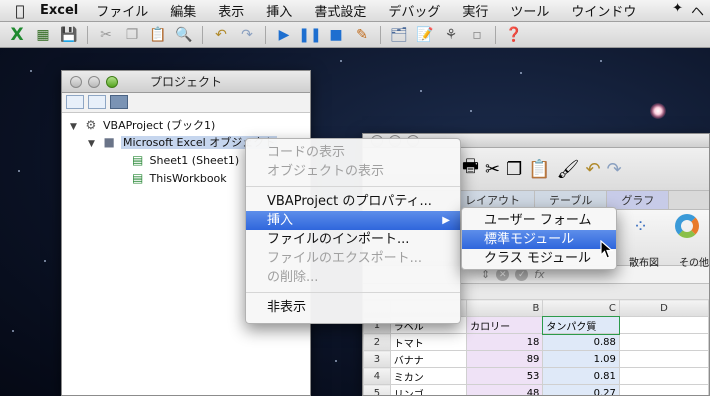 This screenshot has height=396, width=710. I want to click on table-row: 5 リンゴ 48 0.27, so click(536, 389).